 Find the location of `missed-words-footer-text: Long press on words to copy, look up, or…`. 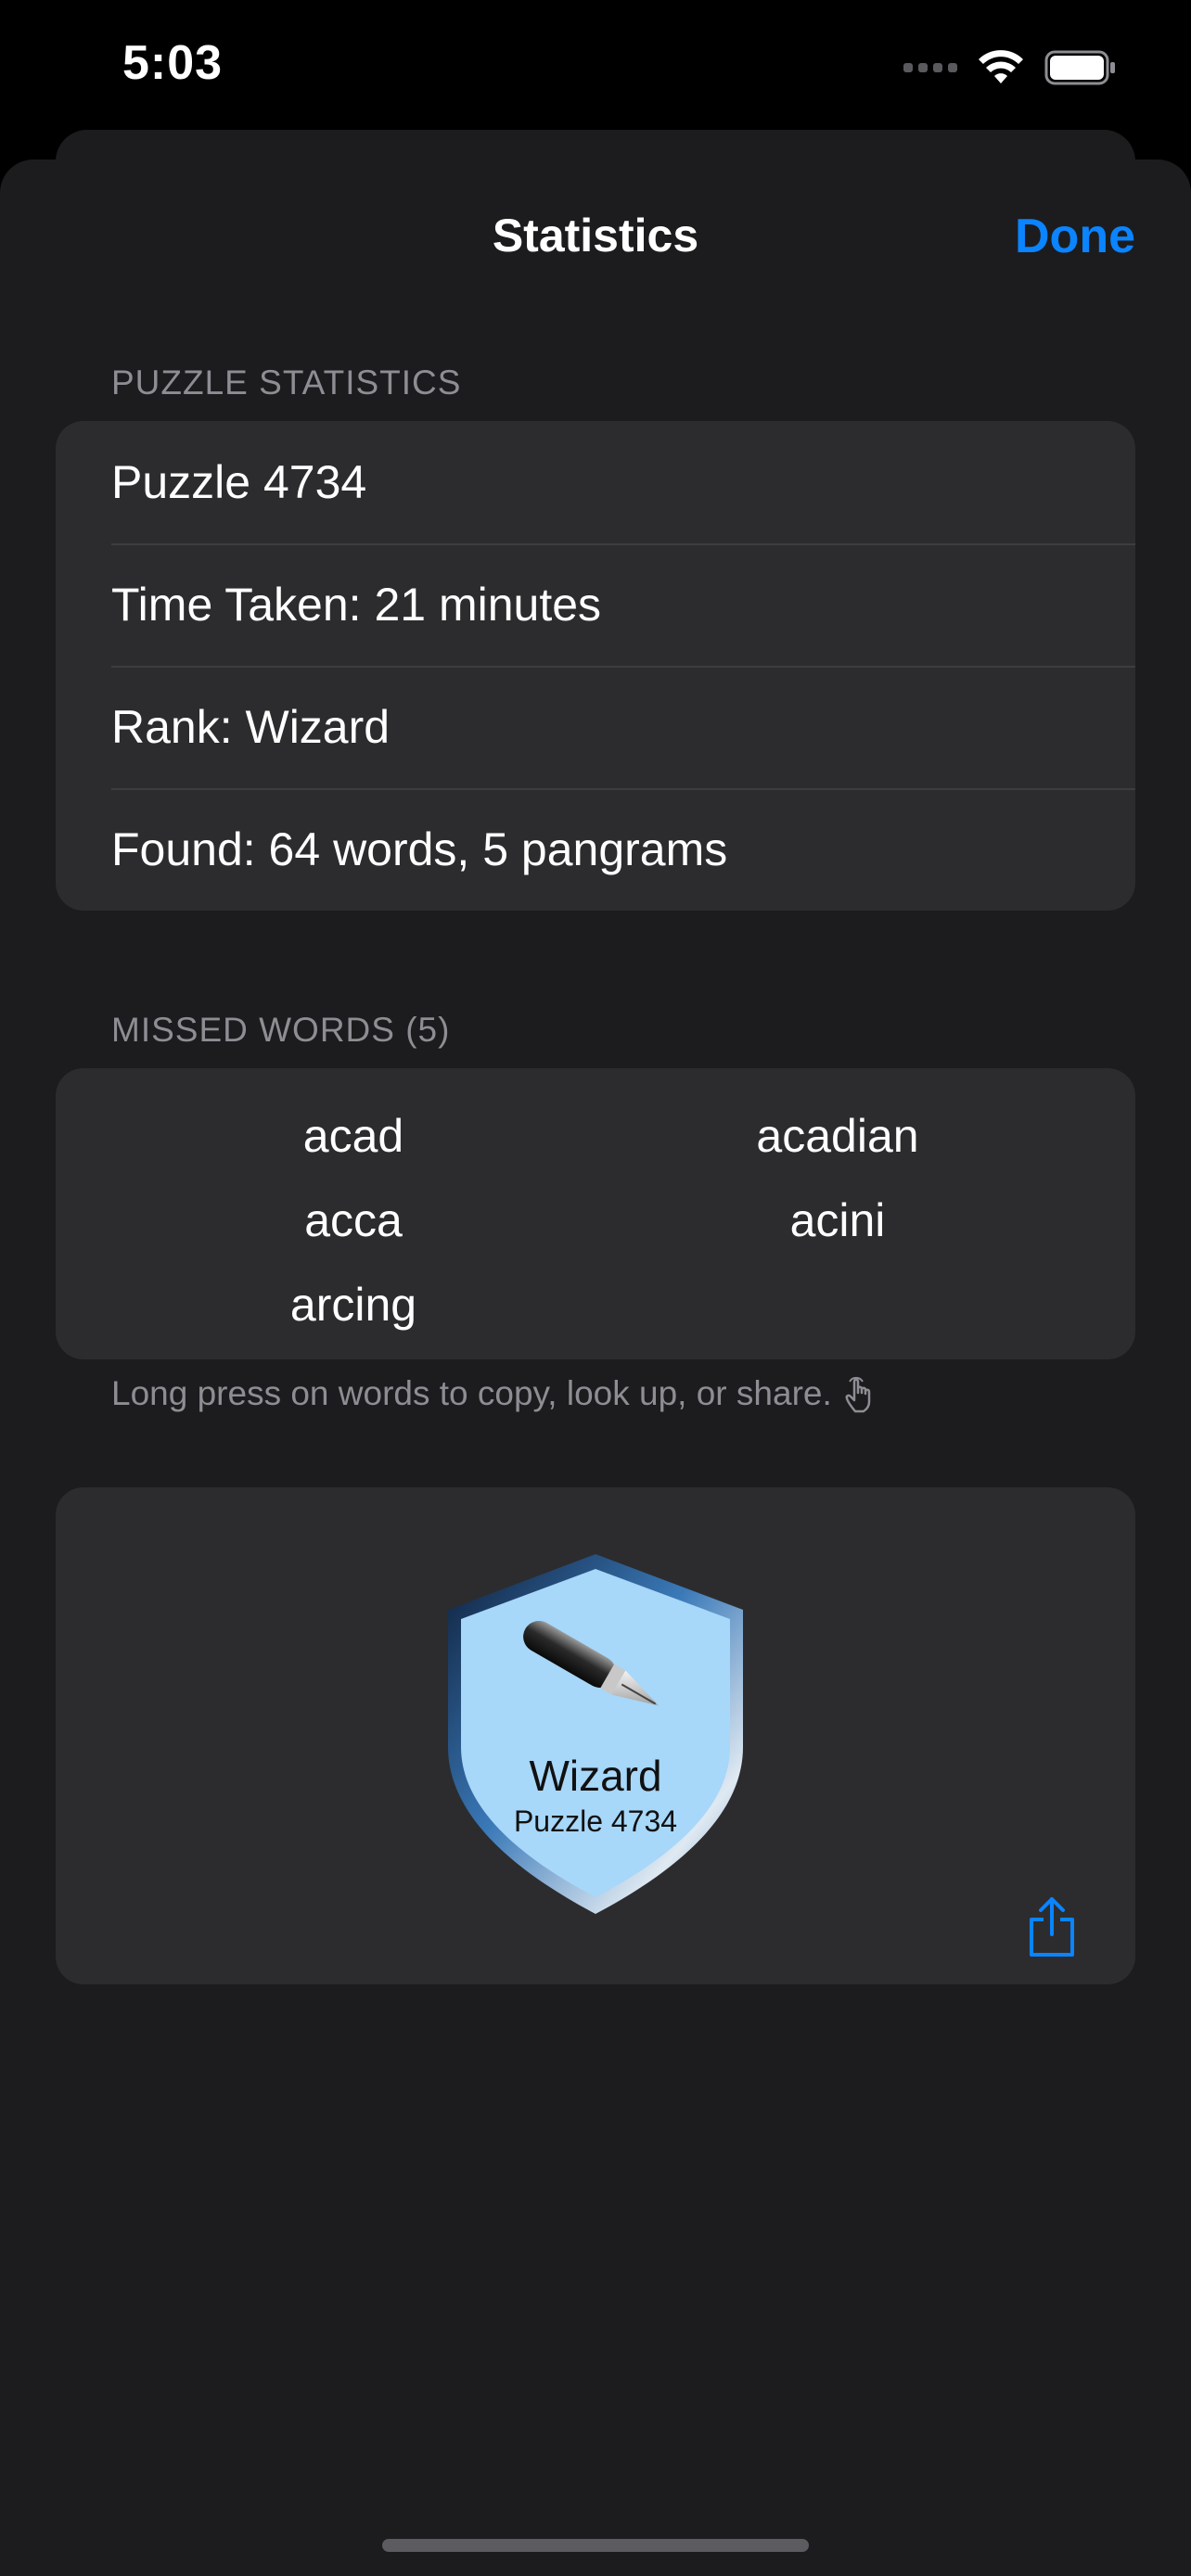

missed-words-footer-text: Long press on words to copy, look up, or… is located at coordinates (471, 1393).